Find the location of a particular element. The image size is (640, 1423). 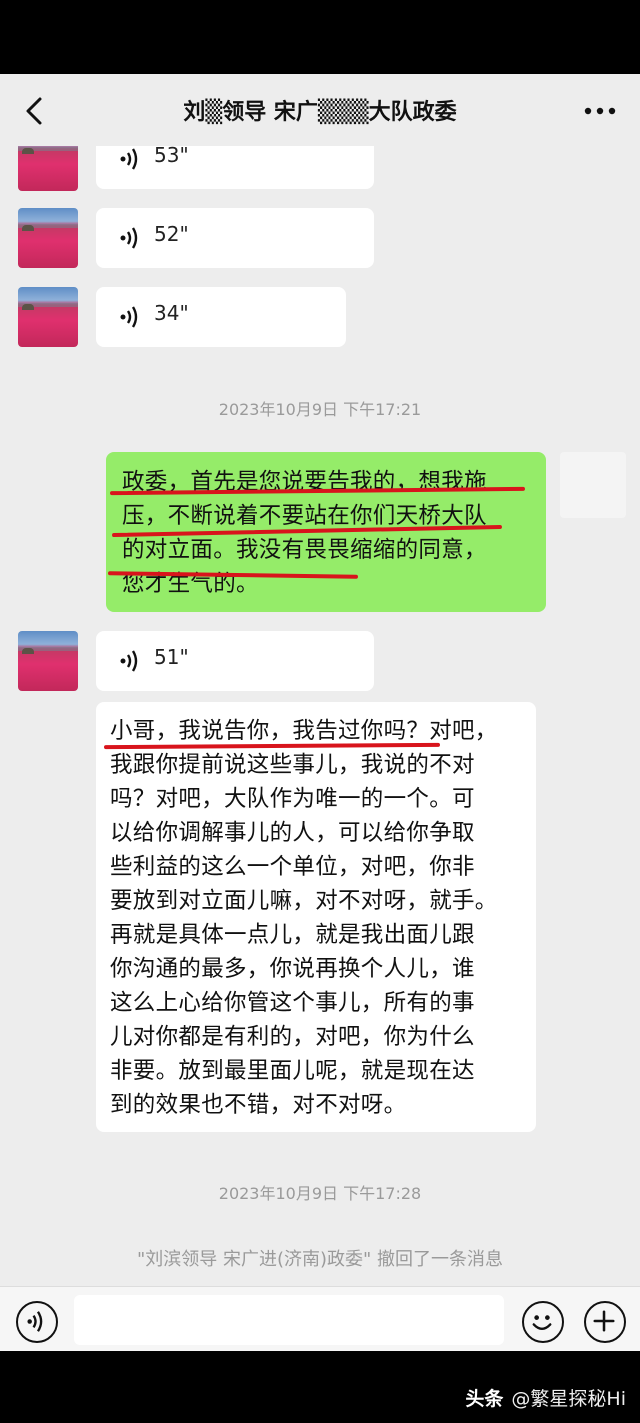

message-line: 儿对你都是有利的，对吧，你为什么 is located at coordinates (292, 1037).